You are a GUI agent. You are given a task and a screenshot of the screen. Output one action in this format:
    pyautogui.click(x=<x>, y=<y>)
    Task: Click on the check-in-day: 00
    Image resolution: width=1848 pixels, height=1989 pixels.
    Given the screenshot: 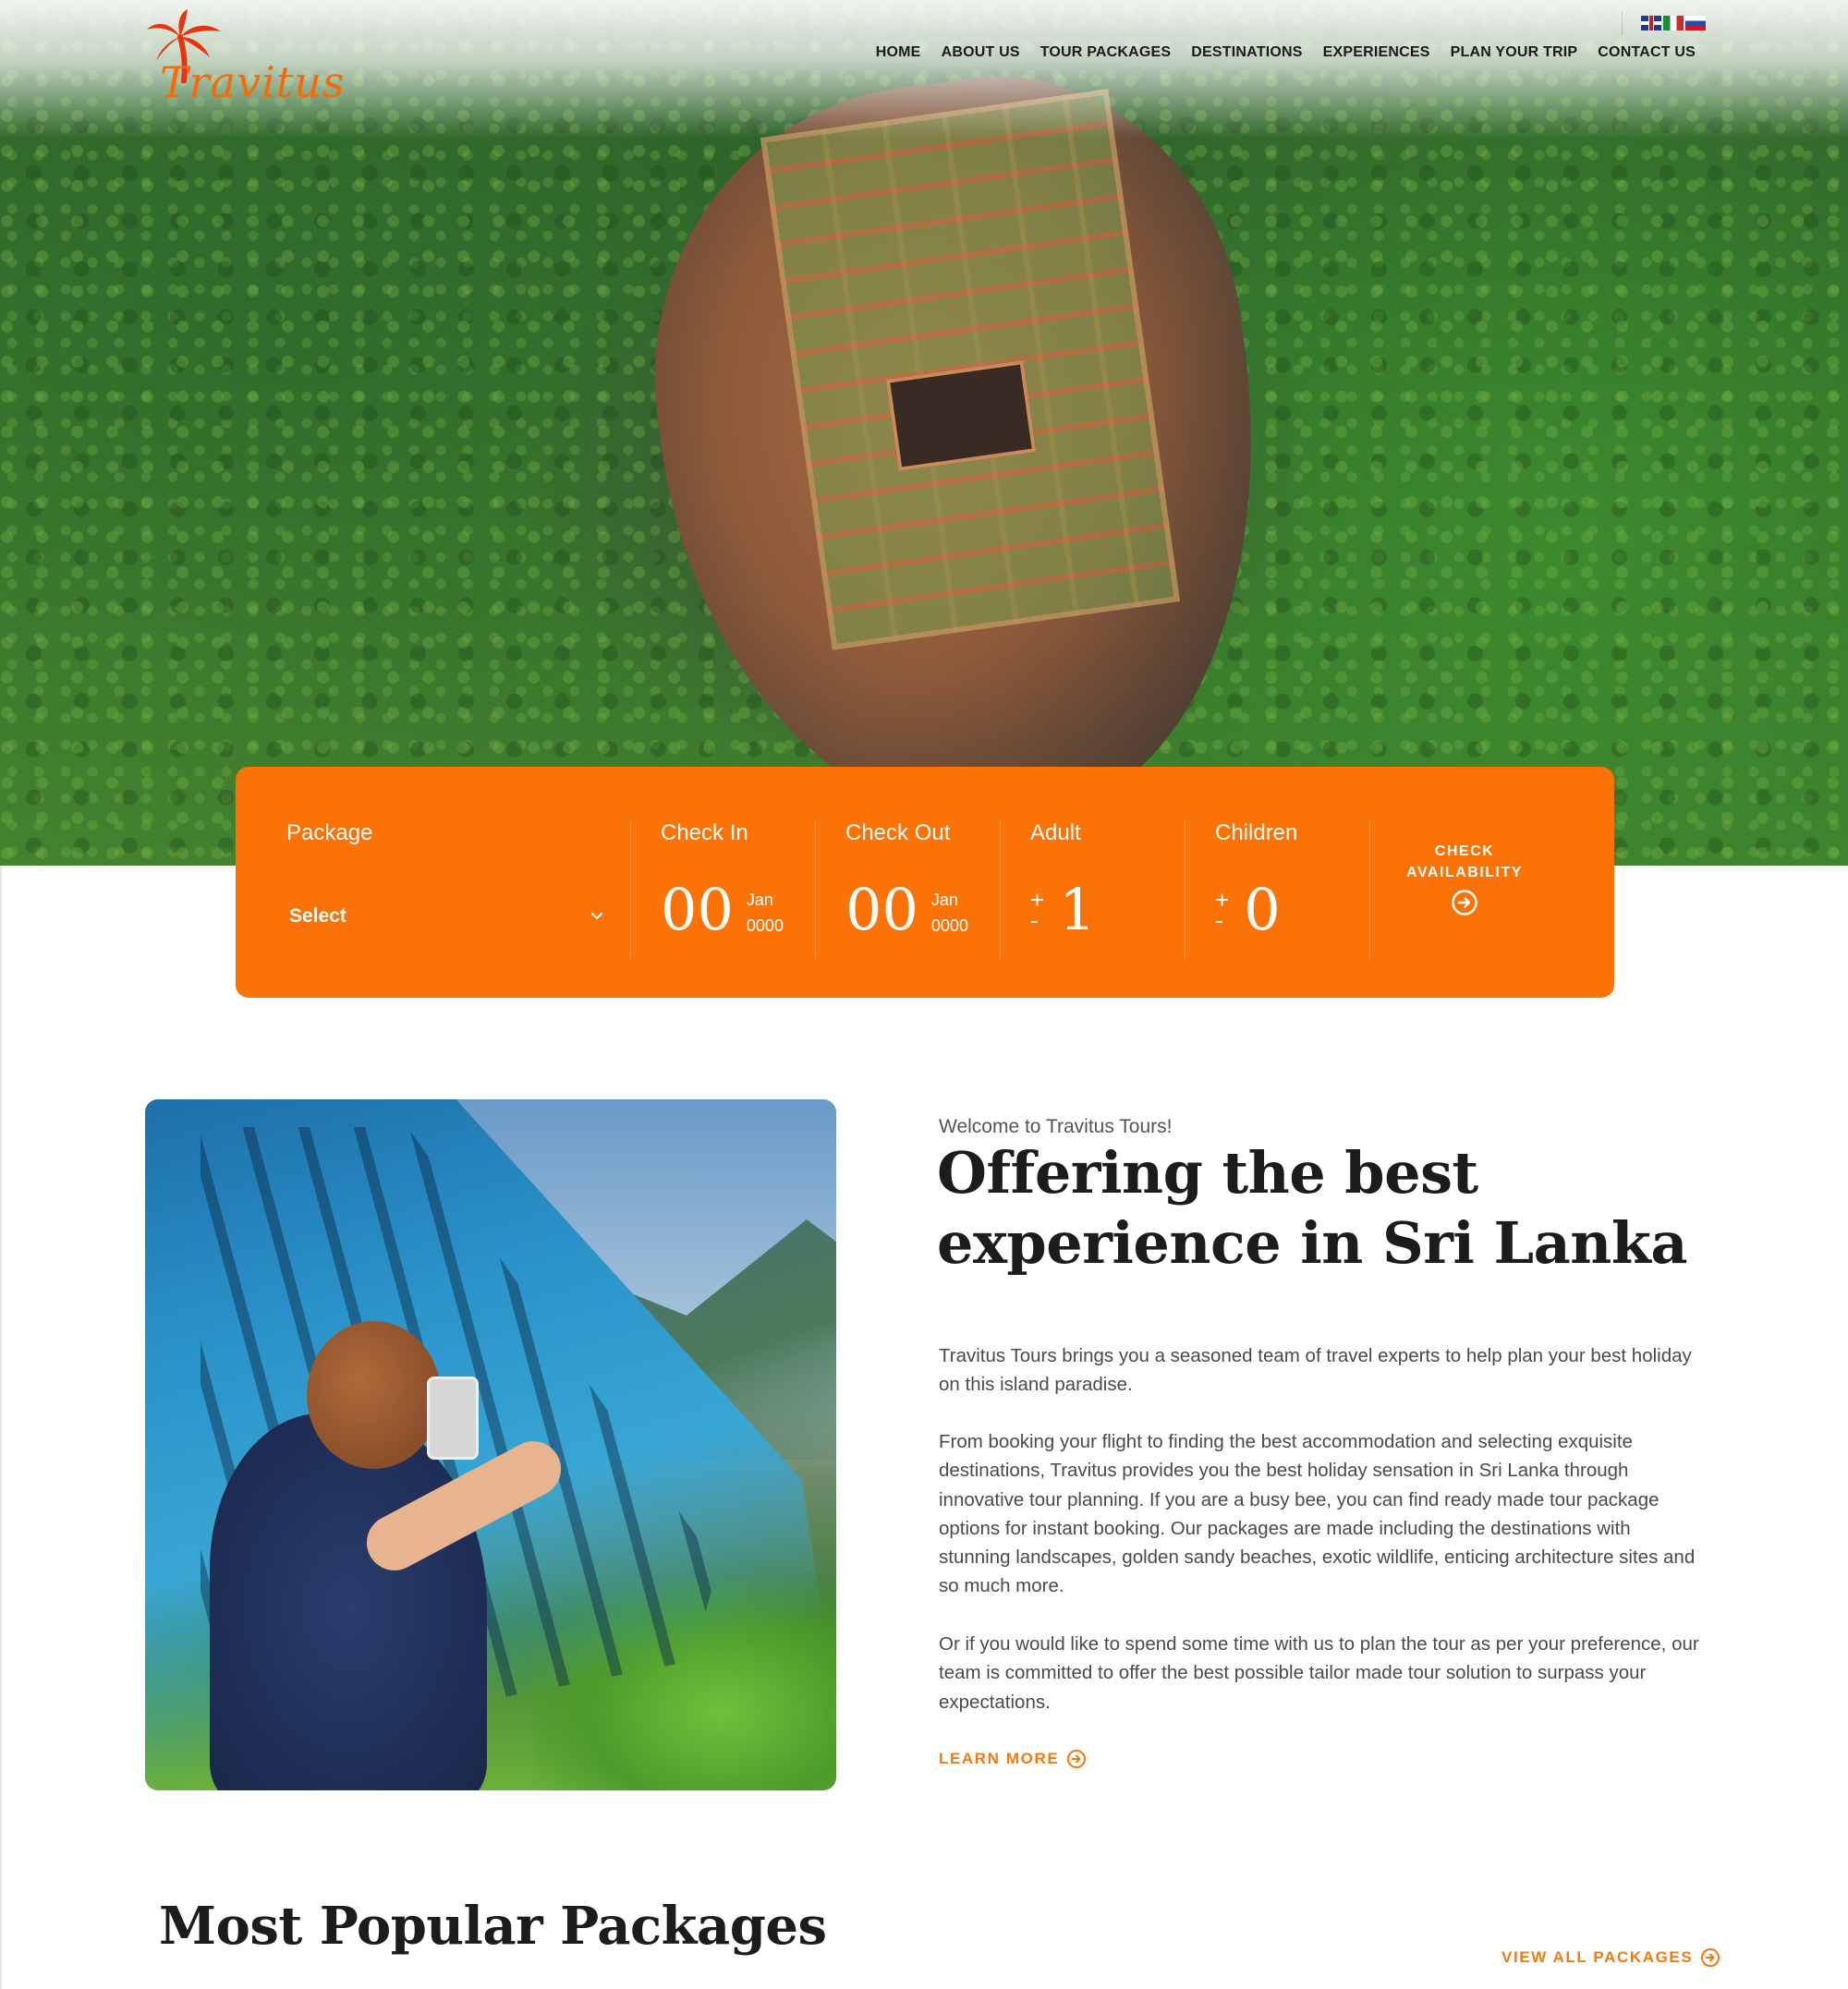 What is the action you would take?
    pyautogui.click(x=697, y=909)
    